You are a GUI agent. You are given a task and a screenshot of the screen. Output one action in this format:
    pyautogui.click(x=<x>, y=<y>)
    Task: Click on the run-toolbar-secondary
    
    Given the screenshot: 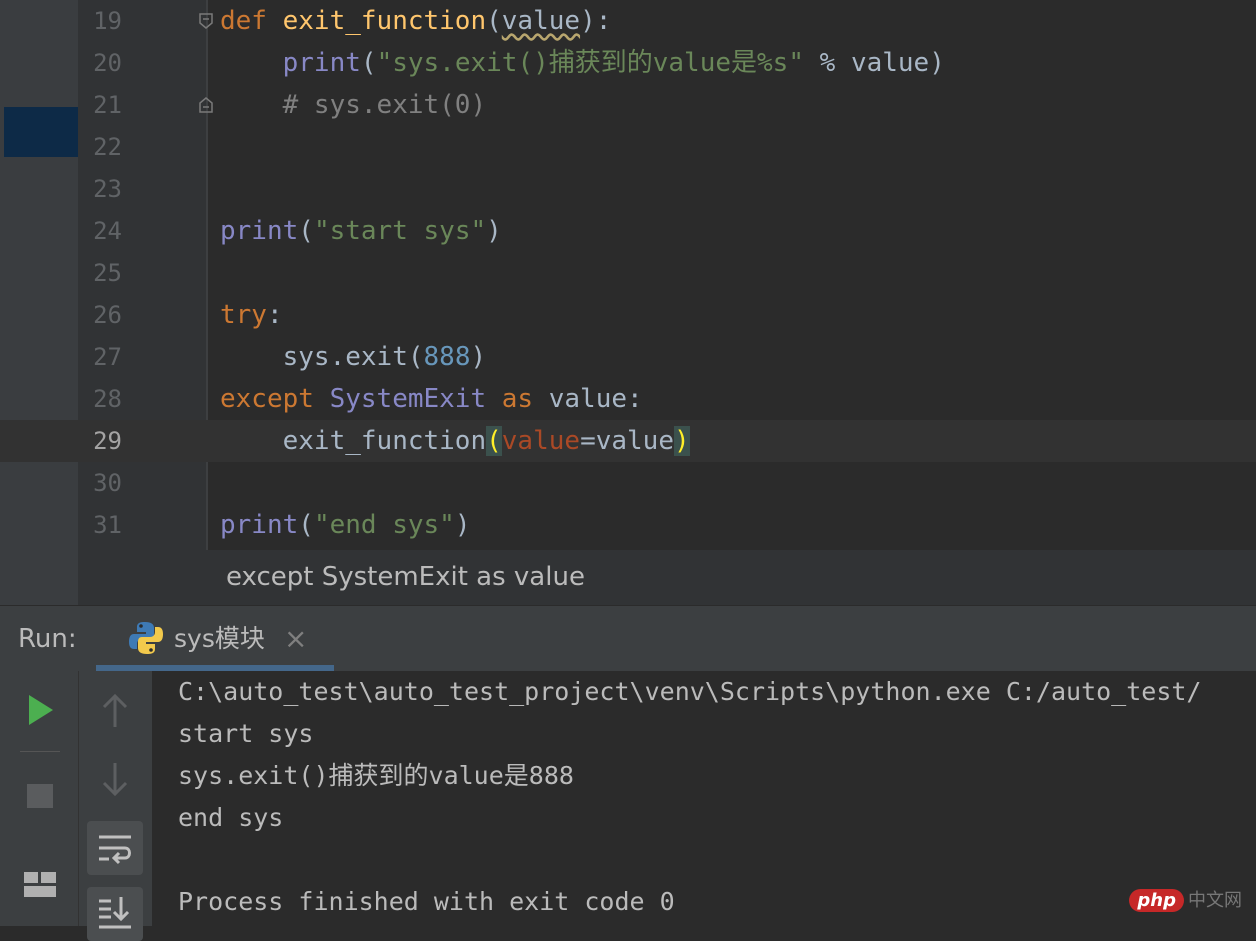 What is the action you would take?
    pyautogui.click(x=115, y=806)
    